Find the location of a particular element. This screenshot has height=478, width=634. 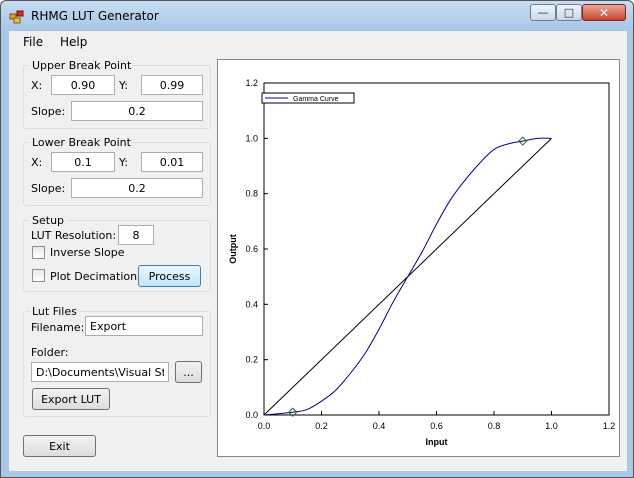

upper-slope-input is located at coordinates (137, 111).